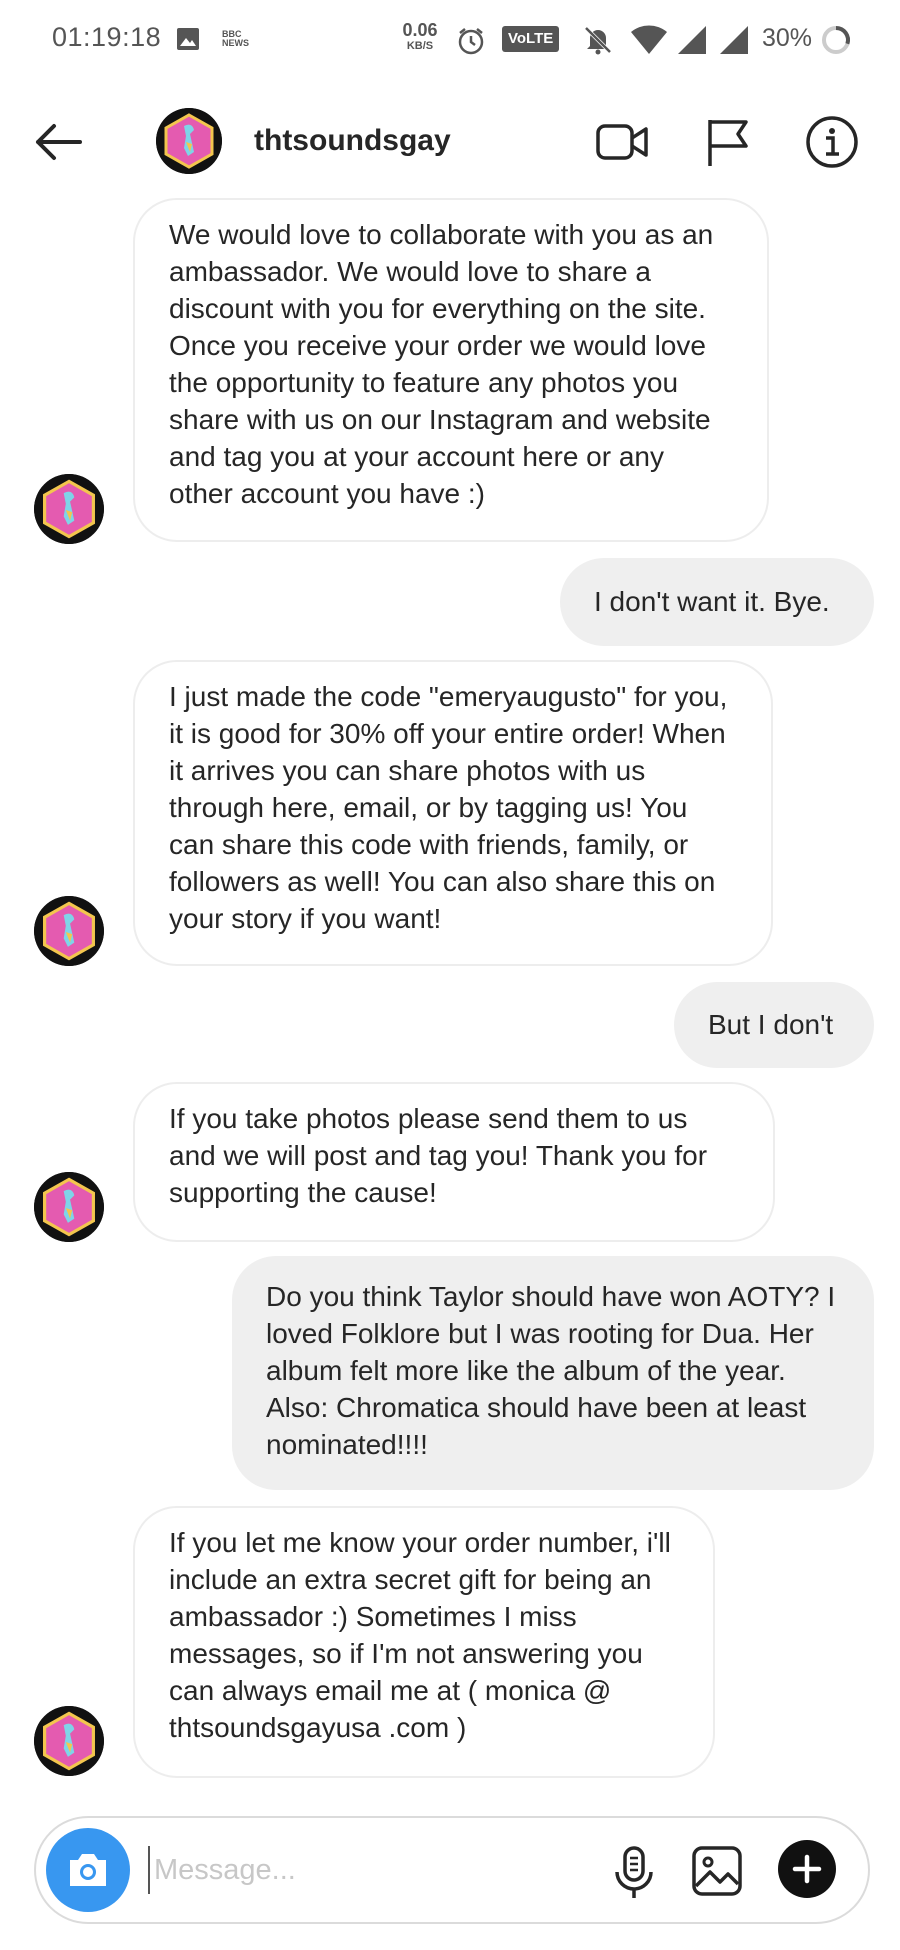 This screenshot has width=900, height=1950. I want to click on status-time: 01:19:18, so click(107, 37).